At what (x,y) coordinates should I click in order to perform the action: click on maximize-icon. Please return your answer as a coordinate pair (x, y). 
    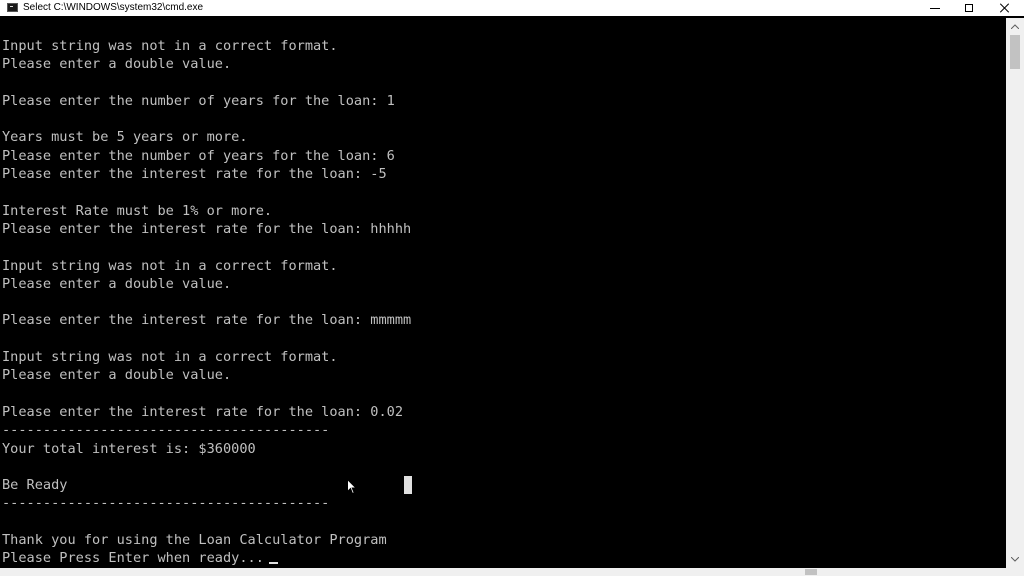
    Looking at the image, I should click on (969, 8).